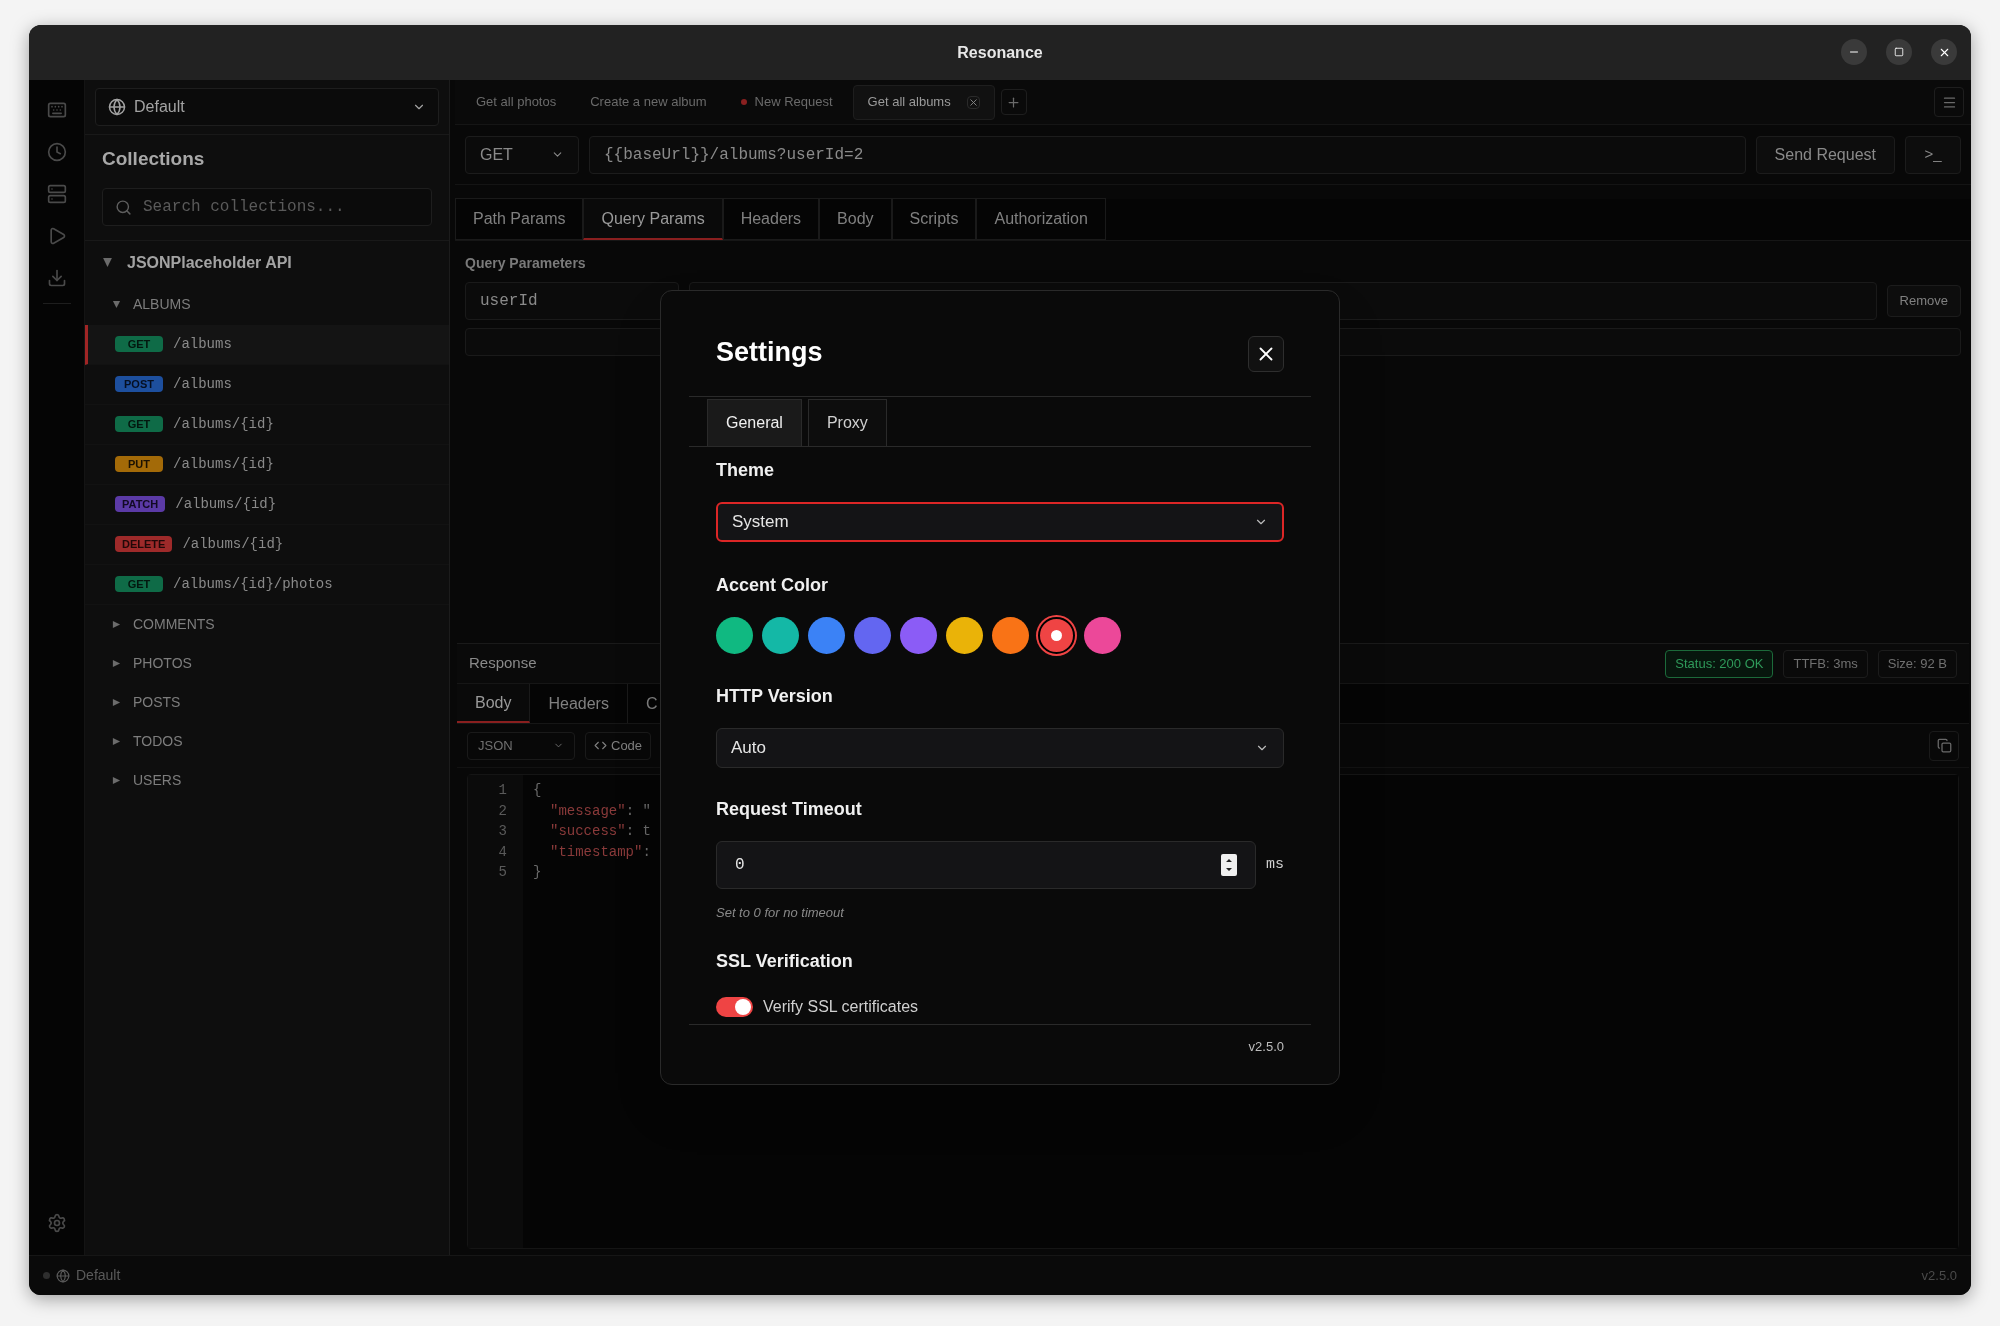 Image resolution: width=2000 pixels, height=1326 pixels. What do you see at coordinates (1719, 663) in the screenshot?
I see `status-badge: Status: 200 OK` at bounding box center [1719, 663].